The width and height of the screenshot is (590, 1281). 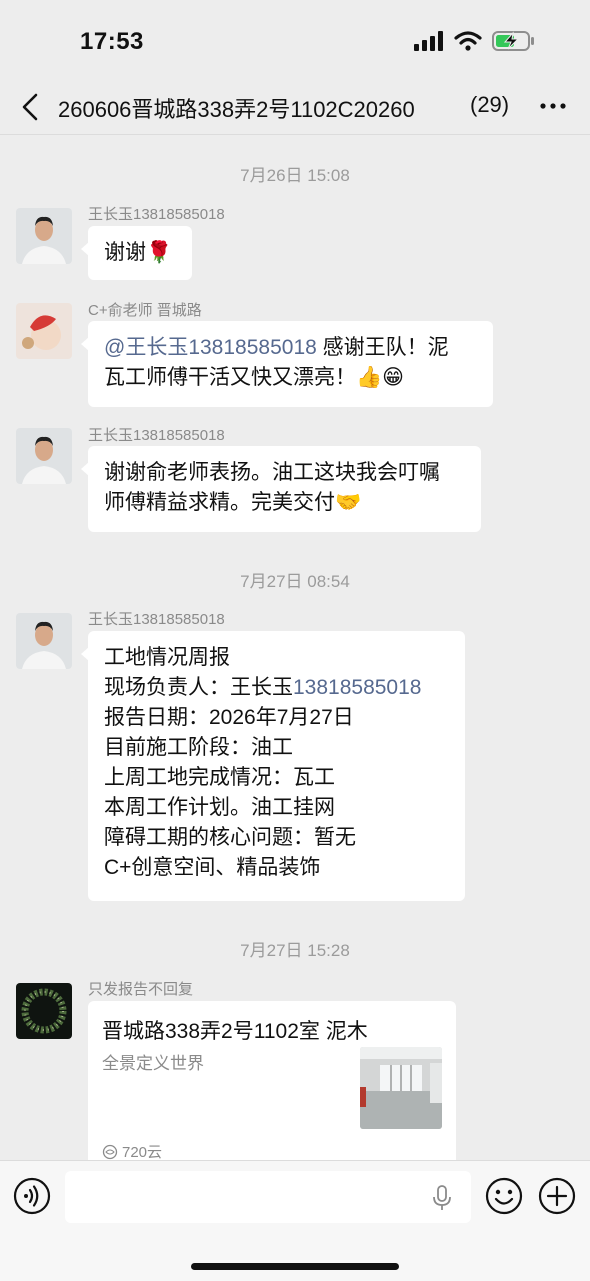 I want to click on report-line: 目前施工阶段：油工, so click(x=198, y=747).